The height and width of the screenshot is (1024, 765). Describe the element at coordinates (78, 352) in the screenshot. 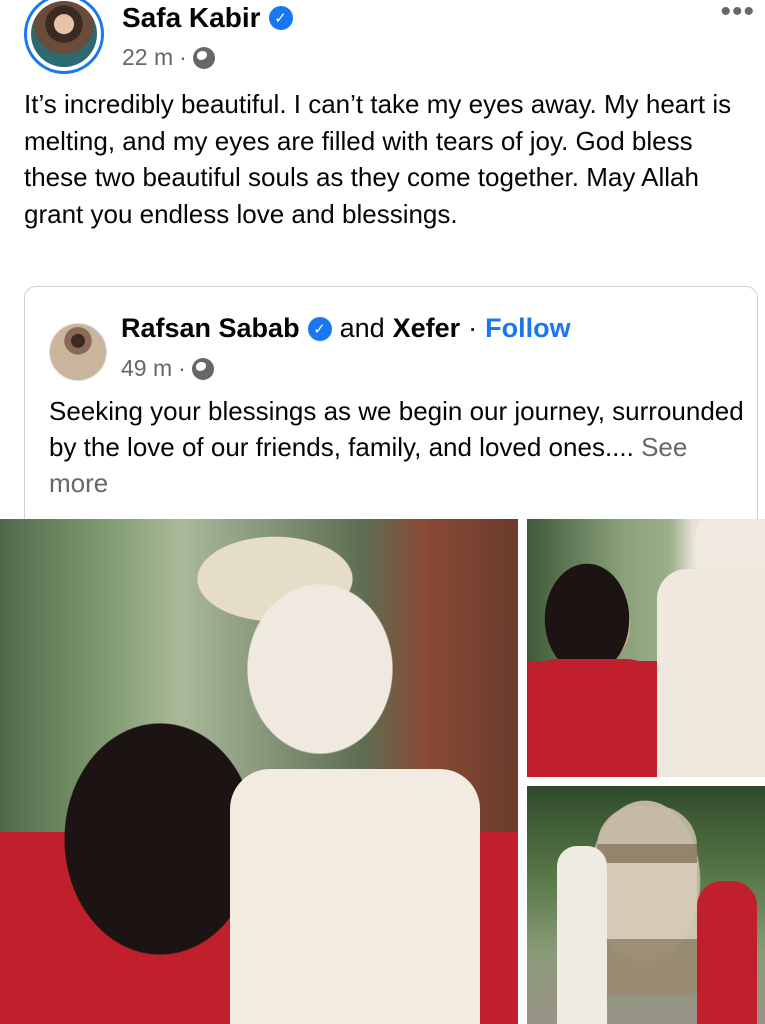

I see `shared-author-avatar` at that location.